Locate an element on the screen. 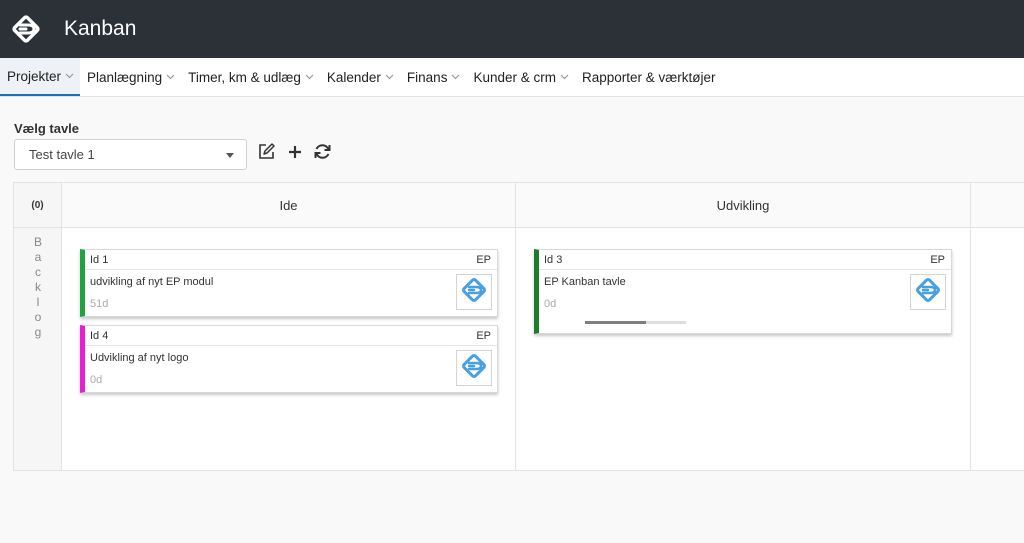  card-id: Id 4 is located at coordinates (99, 335).